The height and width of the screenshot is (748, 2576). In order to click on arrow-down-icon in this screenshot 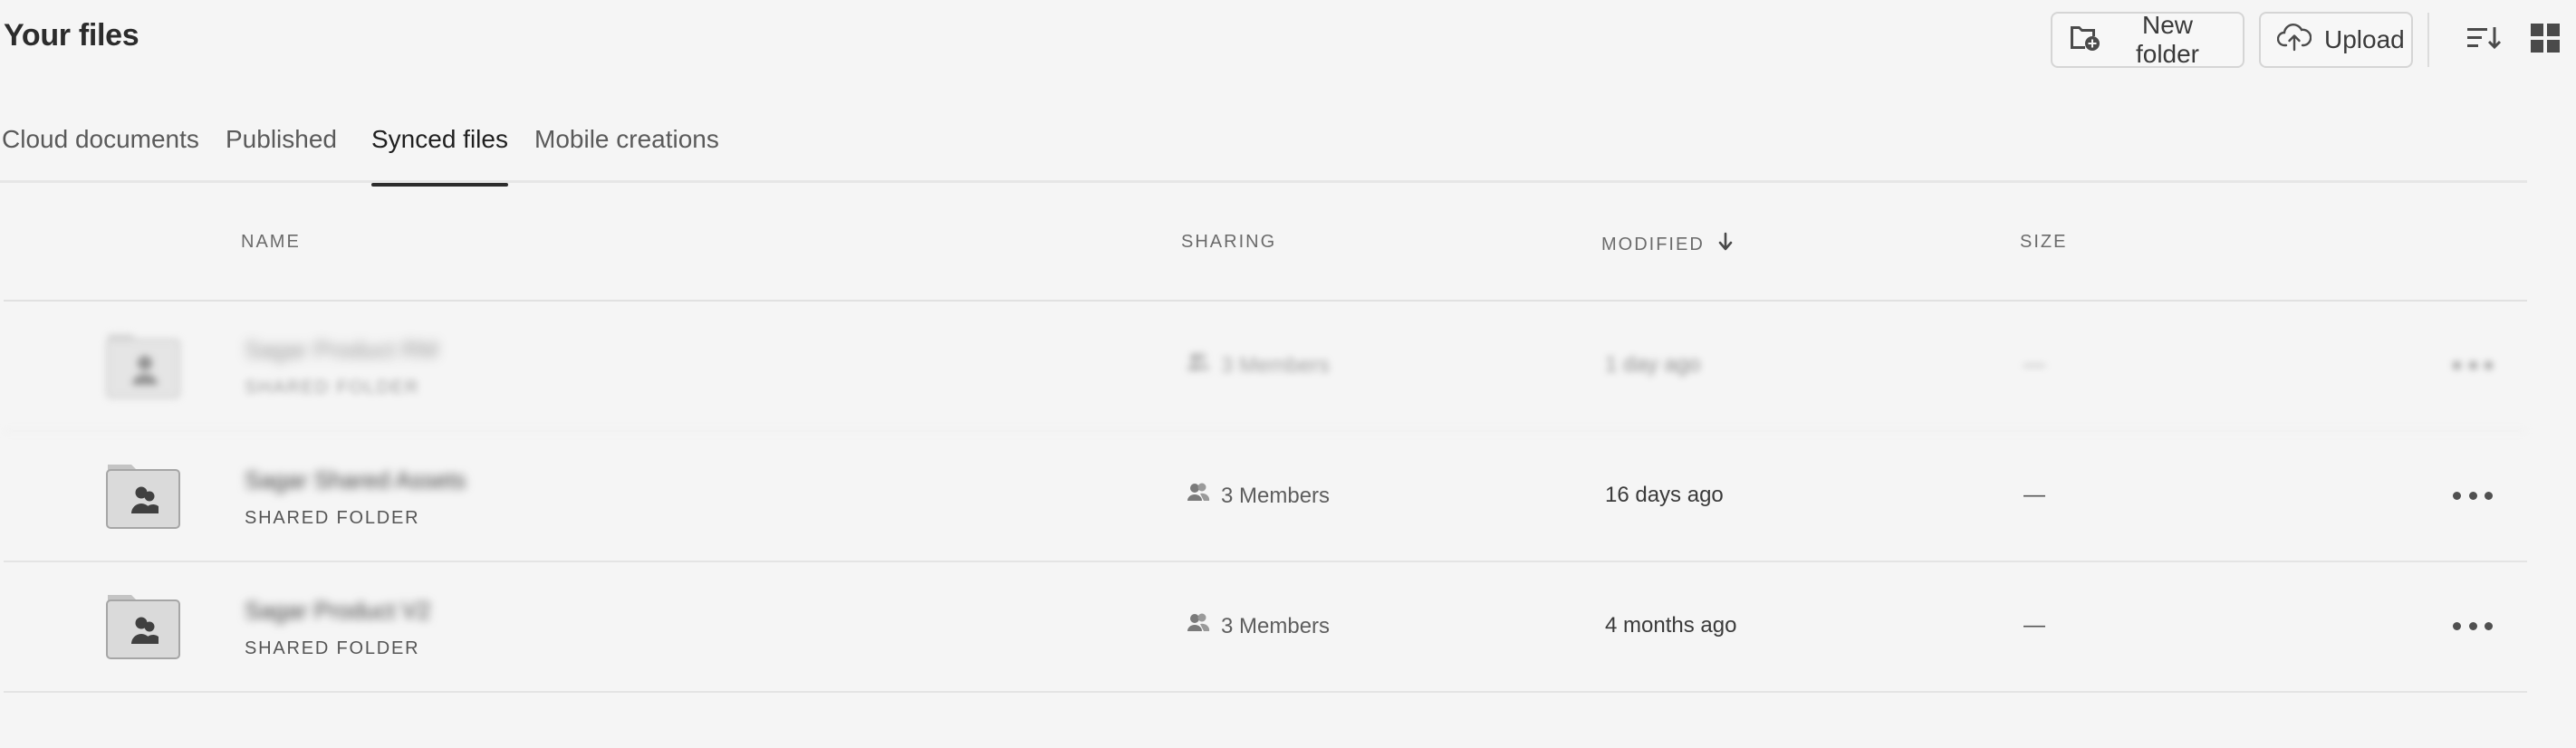, I will do `click(1719, 244)`.